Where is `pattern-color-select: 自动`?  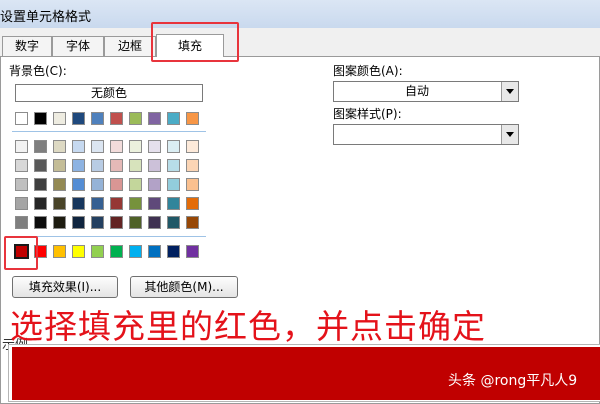
pattern-color-select: 自动 is located at coordinates (426, 91).